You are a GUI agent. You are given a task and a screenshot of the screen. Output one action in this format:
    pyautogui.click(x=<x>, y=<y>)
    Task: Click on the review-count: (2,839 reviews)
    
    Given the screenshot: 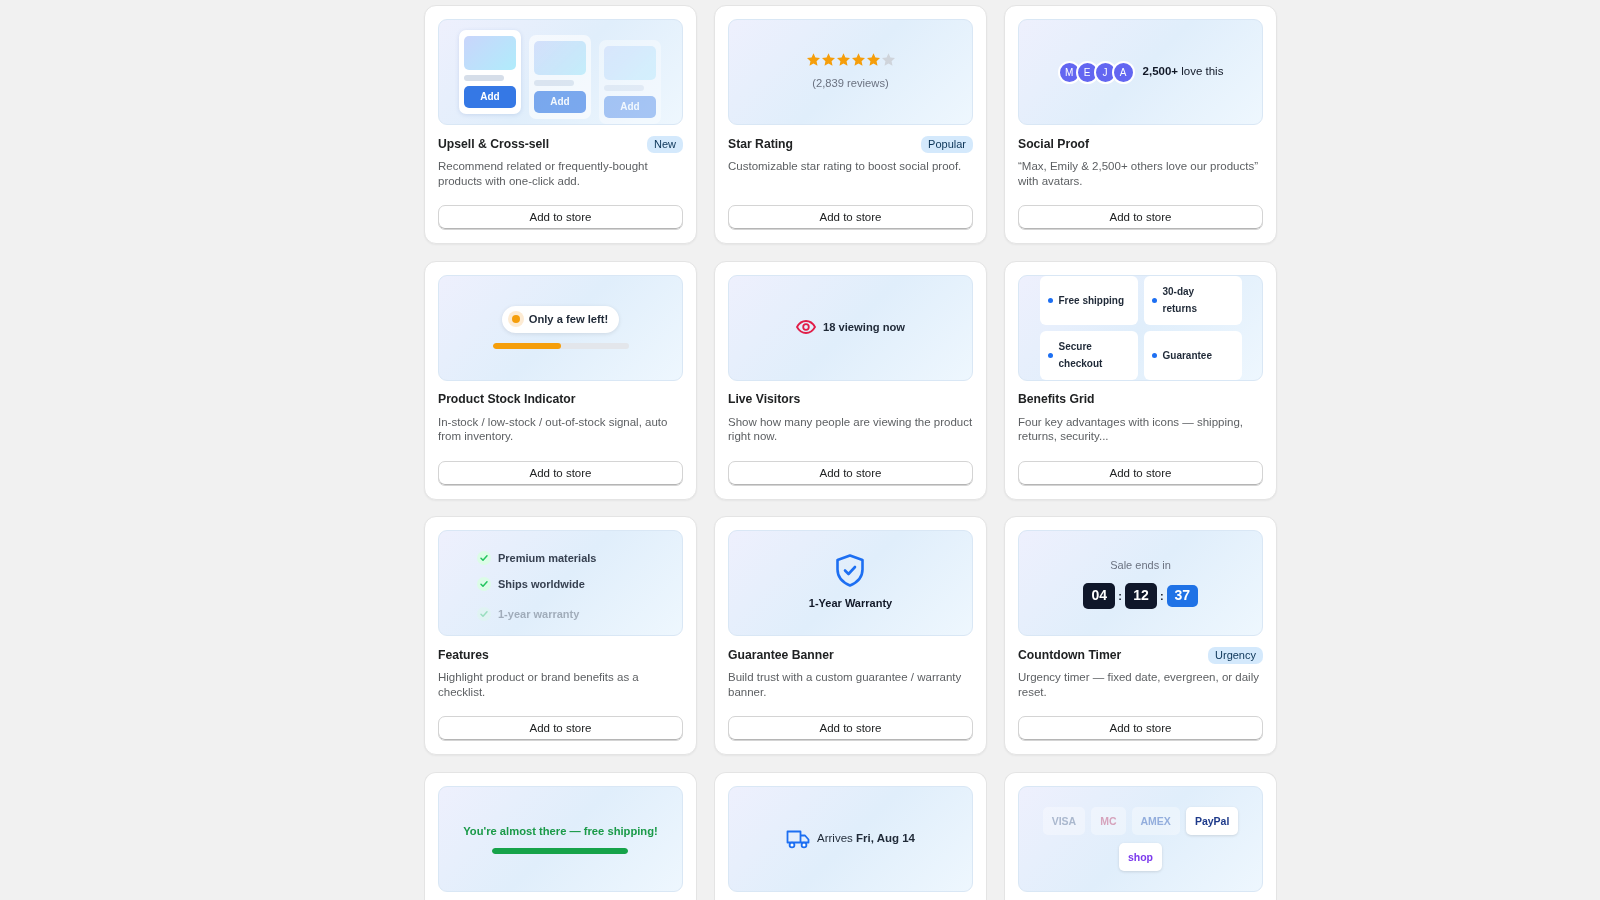 What is the action you would take?
    pyautogui.click(x=850, y=83)
    